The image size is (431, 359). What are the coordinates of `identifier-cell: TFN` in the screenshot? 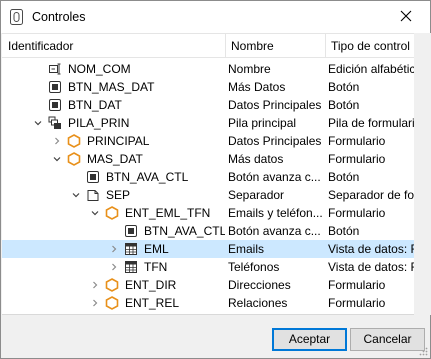 It's located at (113, 267).